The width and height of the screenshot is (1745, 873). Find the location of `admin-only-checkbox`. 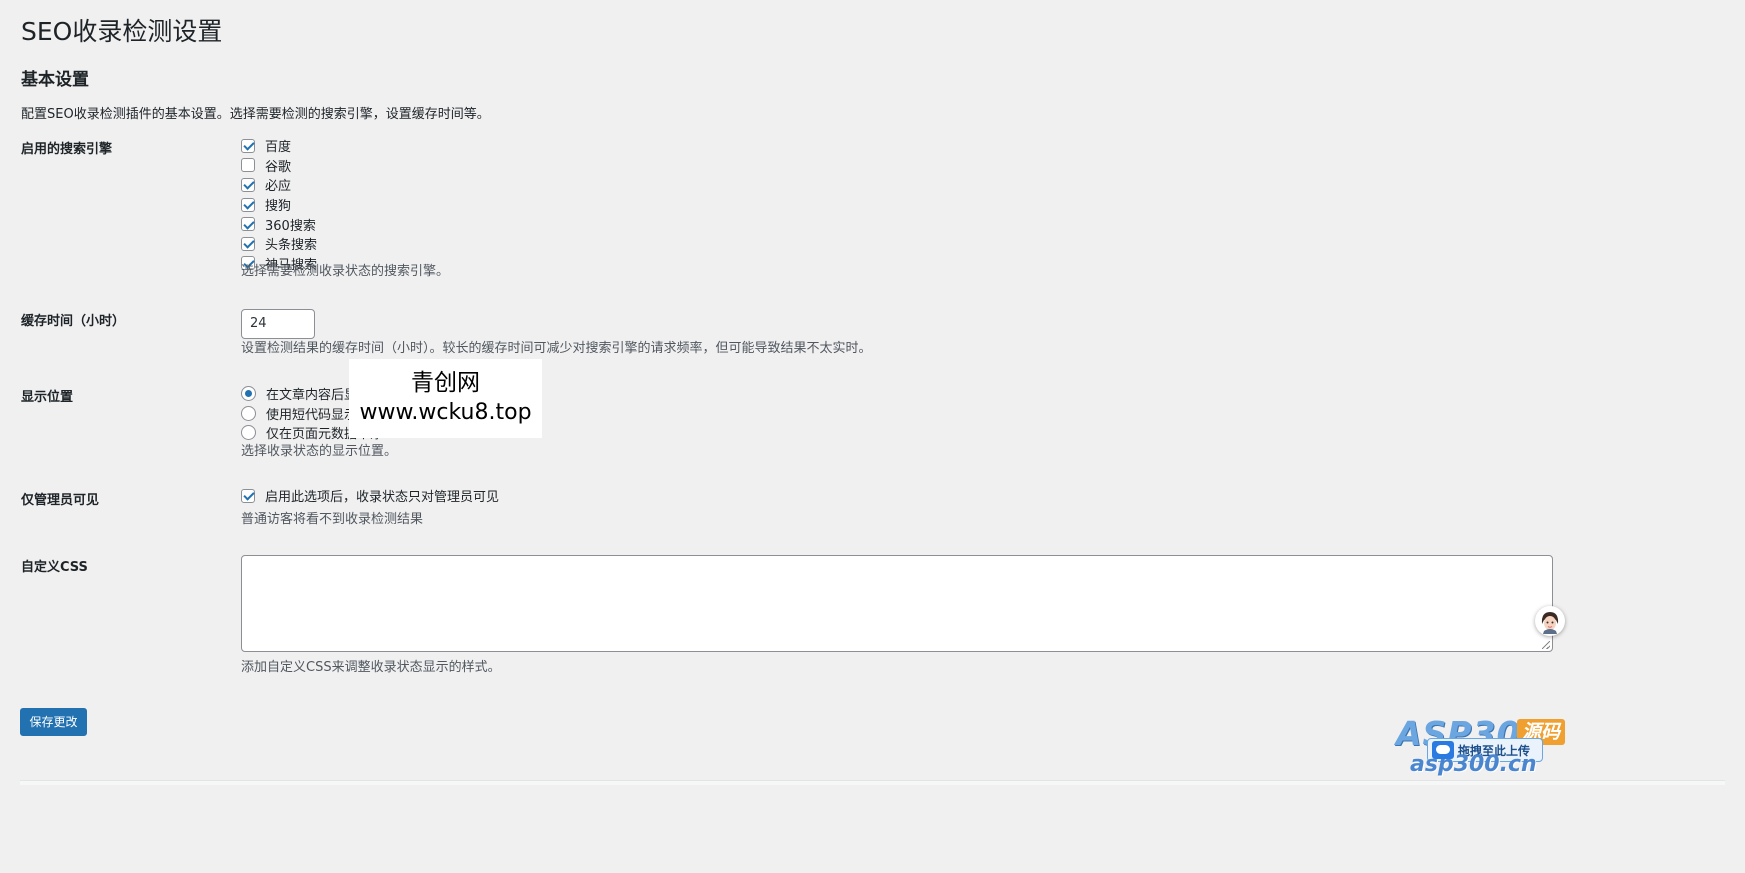

admin-only-checkbox is located at coordinates (248, 495).